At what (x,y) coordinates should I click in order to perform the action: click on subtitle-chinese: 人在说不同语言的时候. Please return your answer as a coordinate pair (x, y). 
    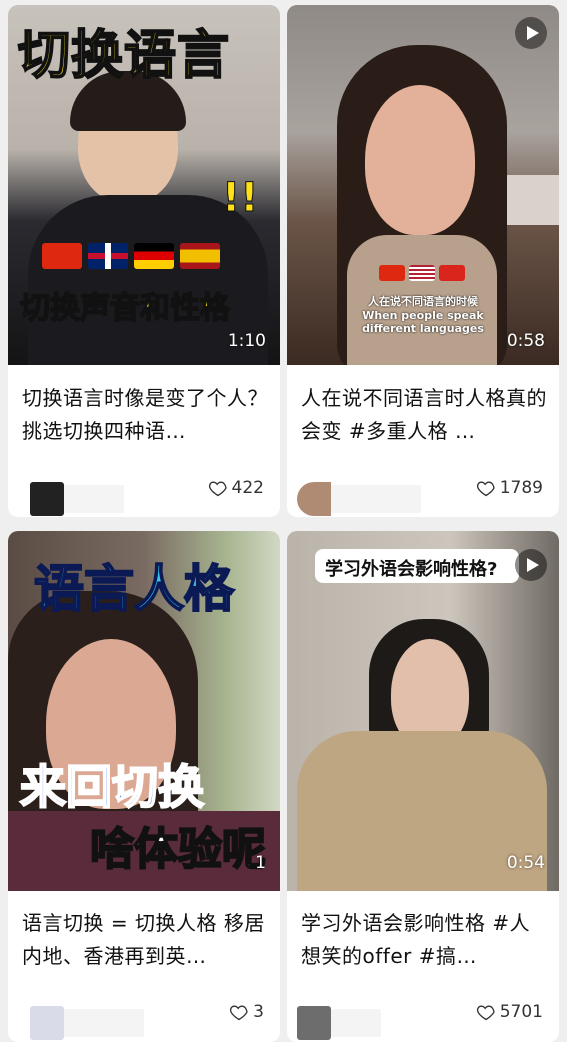
    Looking at the image, I should click on (423, 301).